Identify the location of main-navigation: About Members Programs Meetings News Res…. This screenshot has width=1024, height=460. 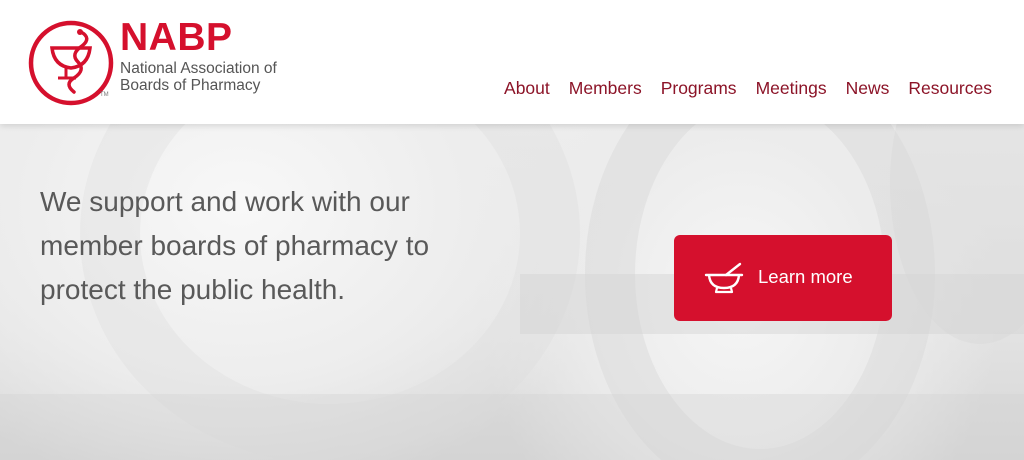
(748, 88).